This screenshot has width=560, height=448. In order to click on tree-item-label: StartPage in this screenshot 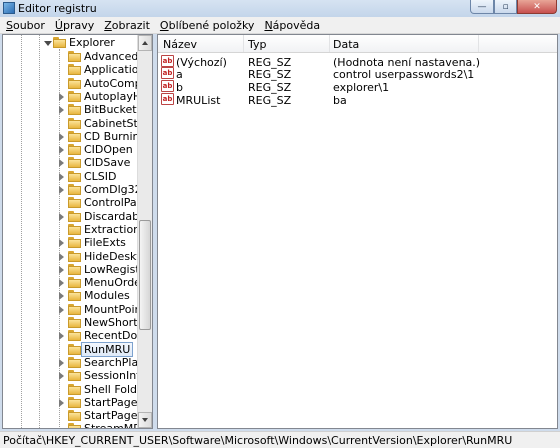, I will do `click(111, 402)`.